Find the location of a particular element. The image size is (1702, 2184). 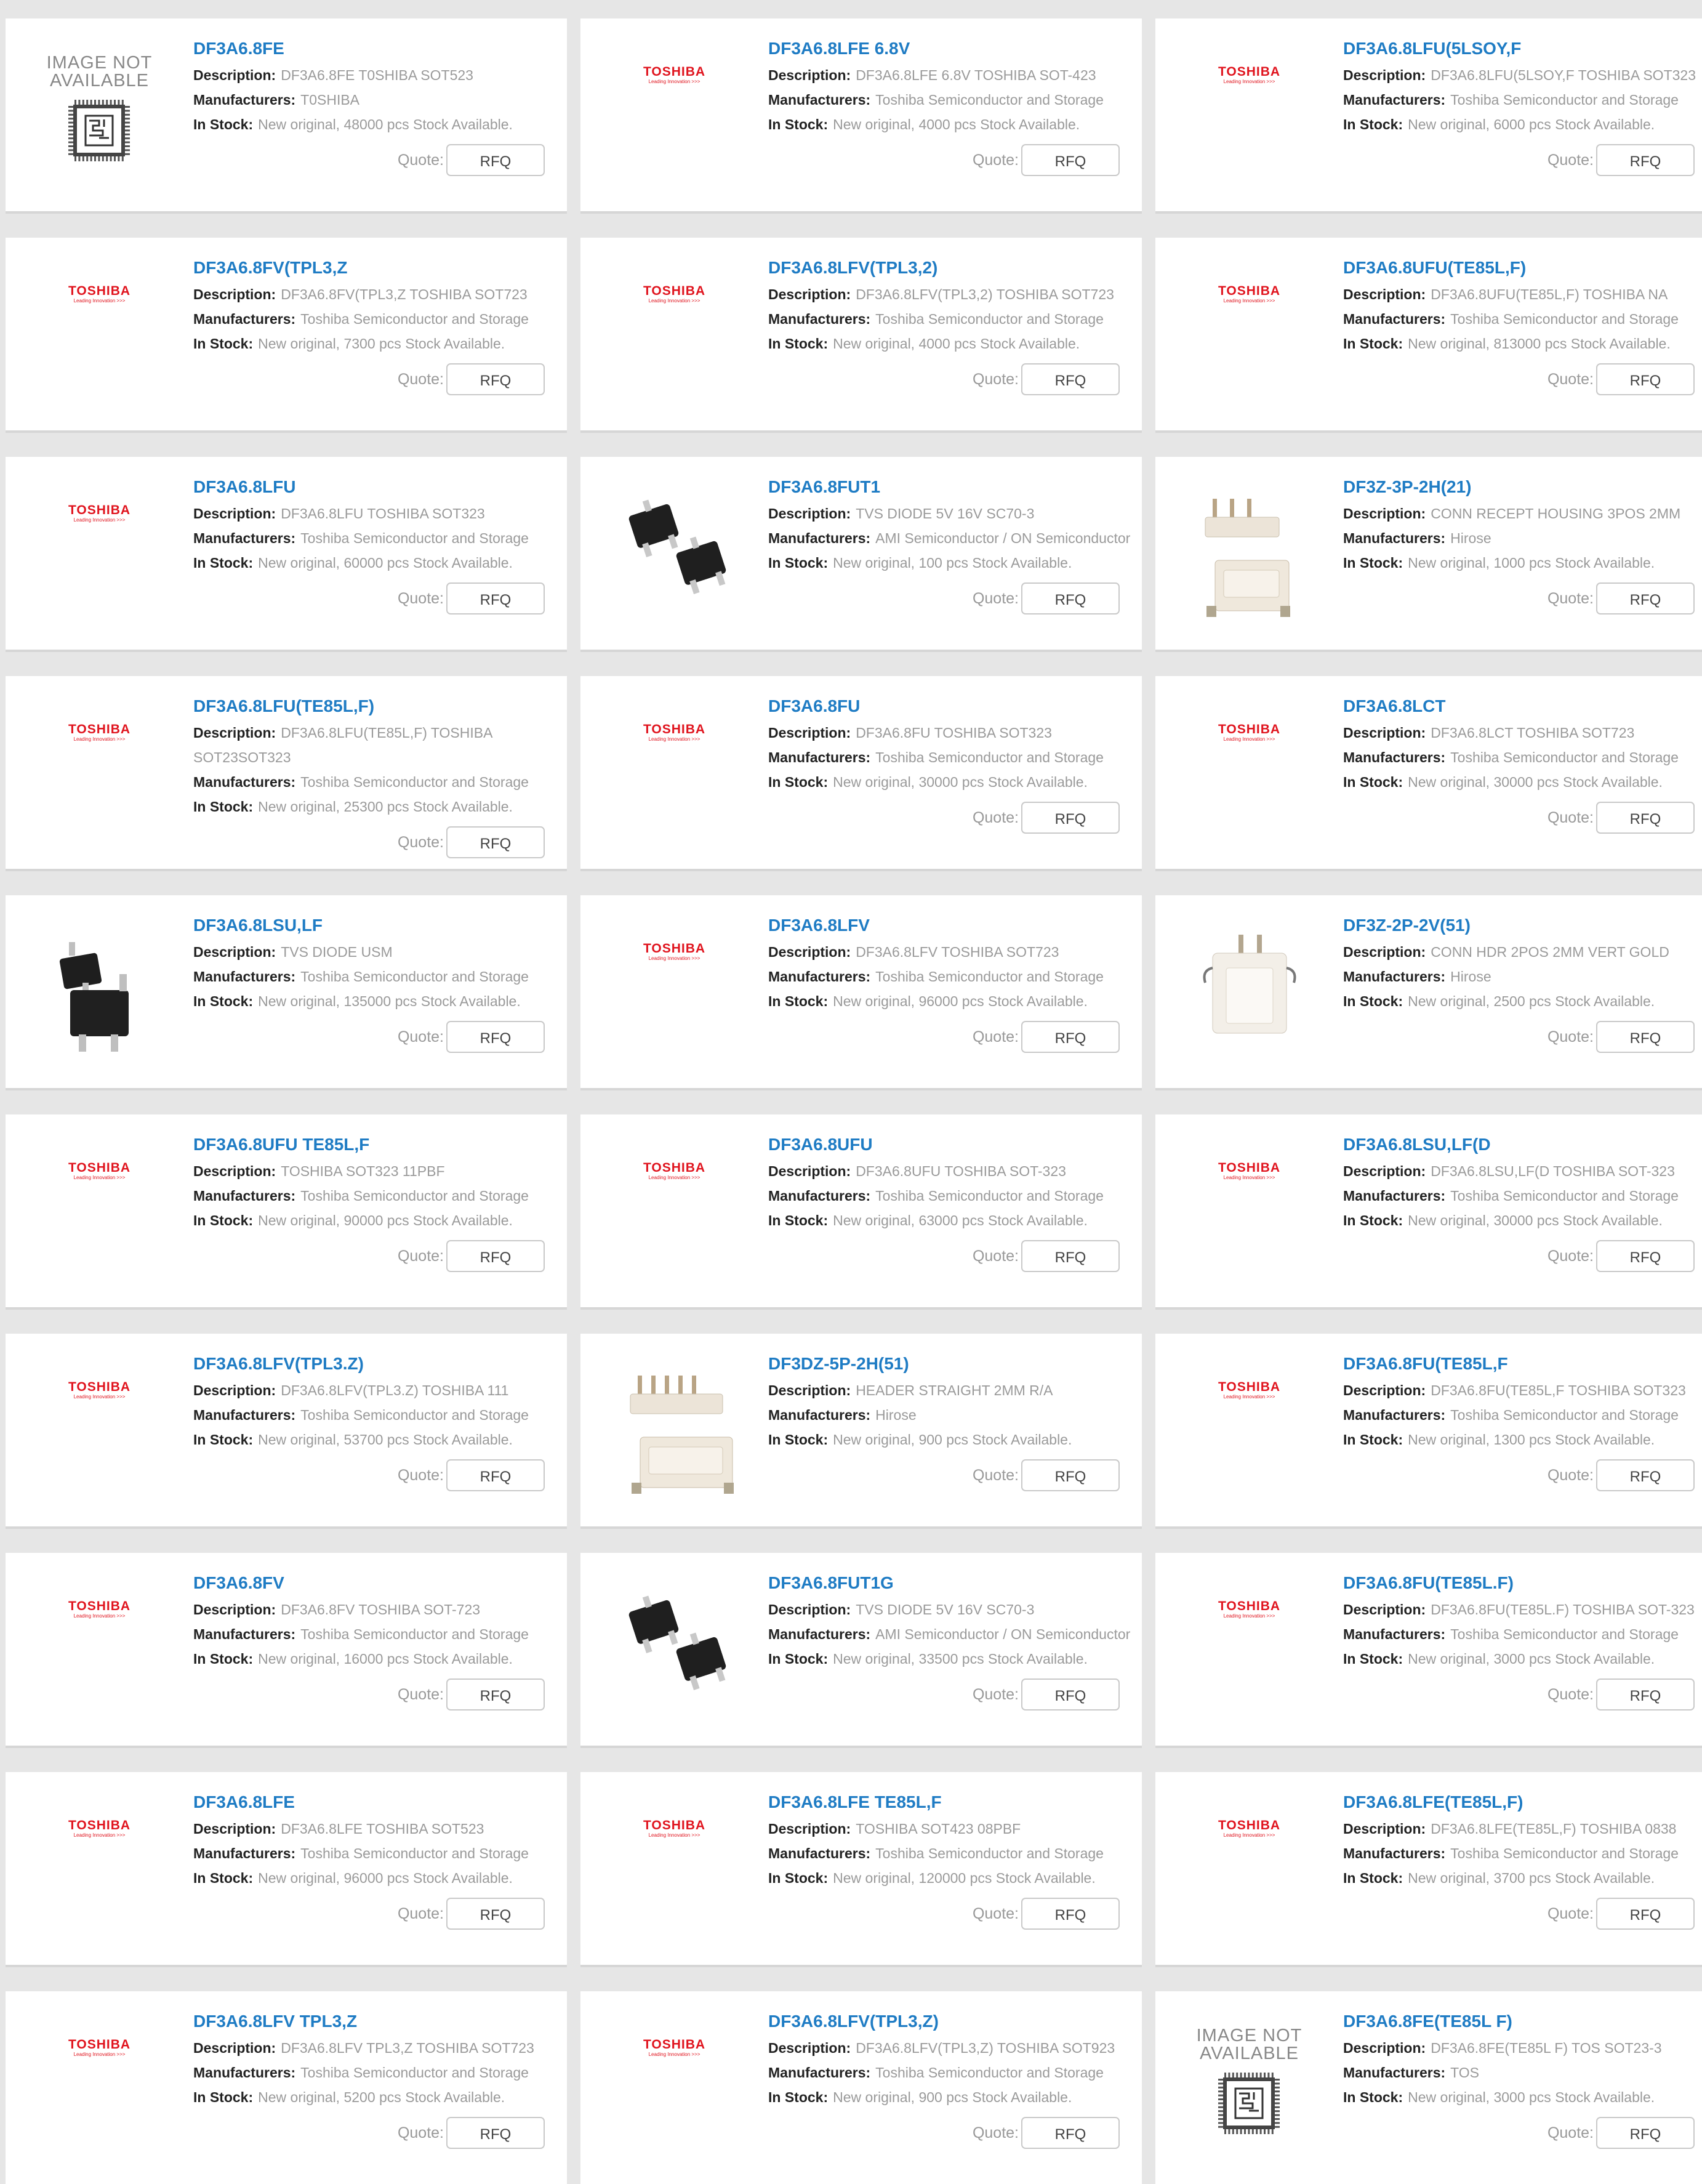

product-title-link: DF3Z-3P-2H(21) is located at coordinates (1522, 487).